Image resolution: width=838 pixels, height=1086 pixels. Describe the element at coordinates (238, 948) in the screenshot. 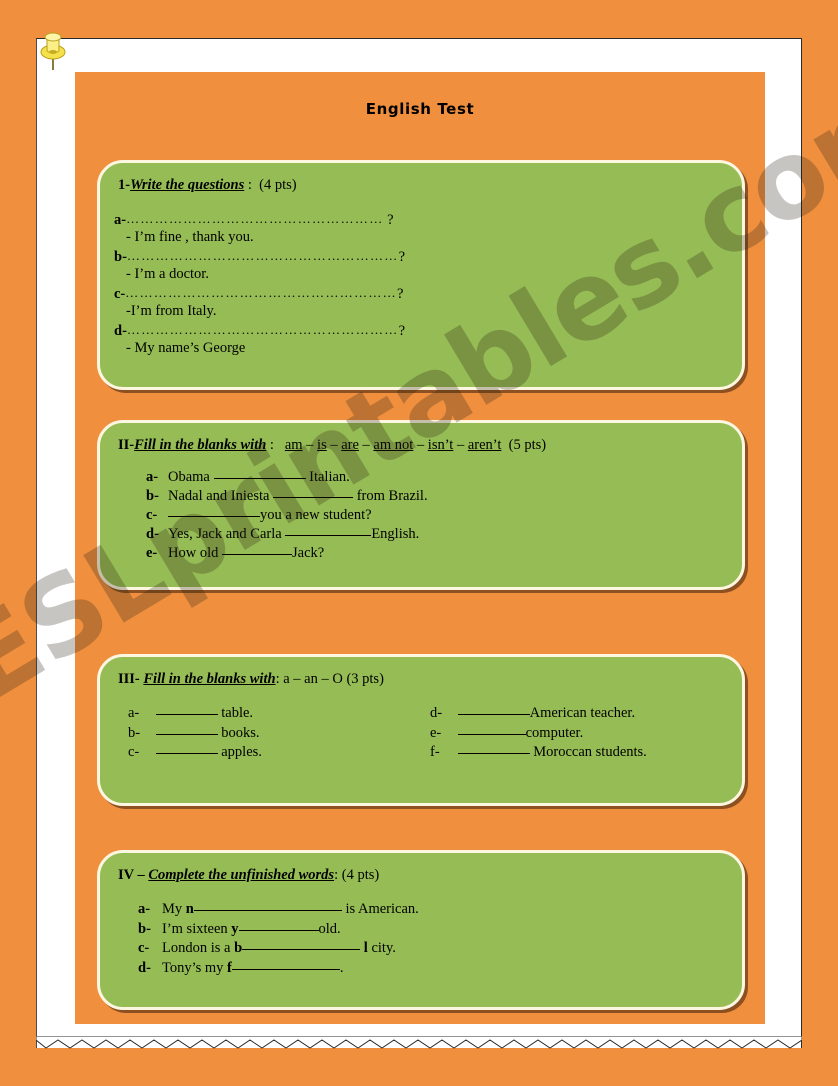

I see `word-seed-letter: b` at that location.